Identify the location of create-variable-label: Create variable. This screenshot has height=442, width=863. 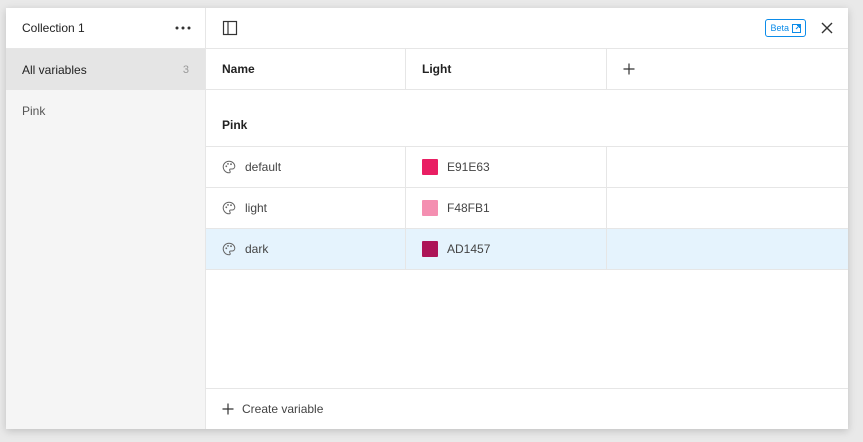
(283, 409).